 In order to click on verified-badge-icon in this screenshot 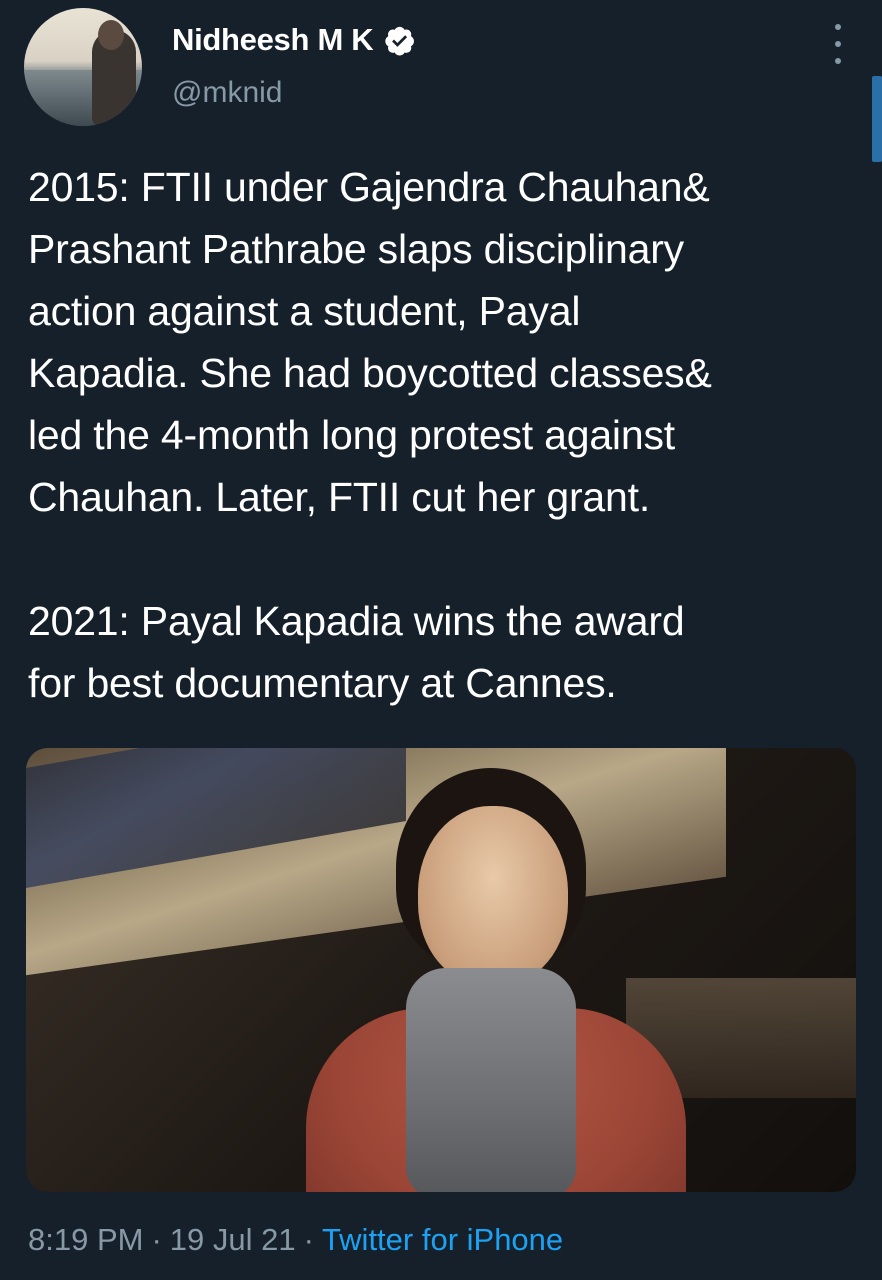, I will do `click(399, 40)`.